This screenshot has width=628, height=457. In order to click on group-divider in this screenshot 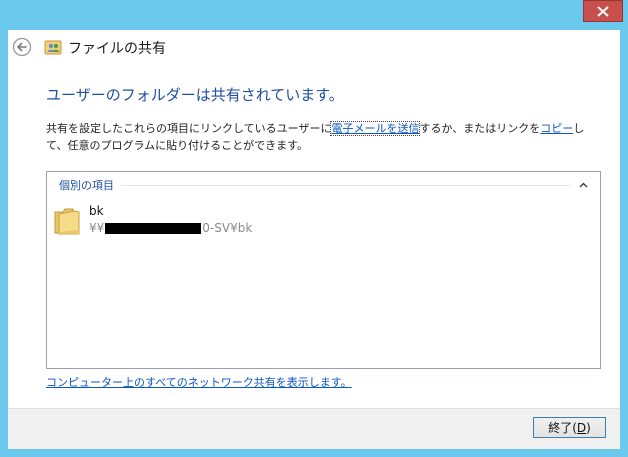, I will do `click(346, 185)`.